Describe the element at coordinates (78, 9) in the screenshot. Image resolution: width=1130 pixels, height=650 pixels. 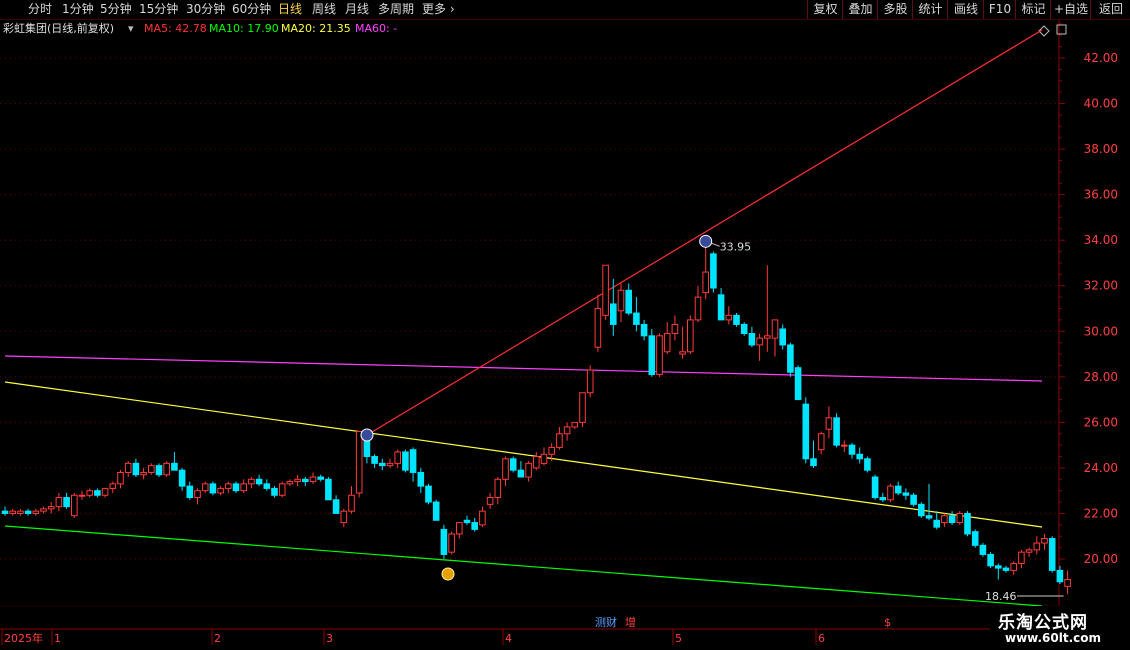
I see `period-tab-1: 1分钟` at that location.